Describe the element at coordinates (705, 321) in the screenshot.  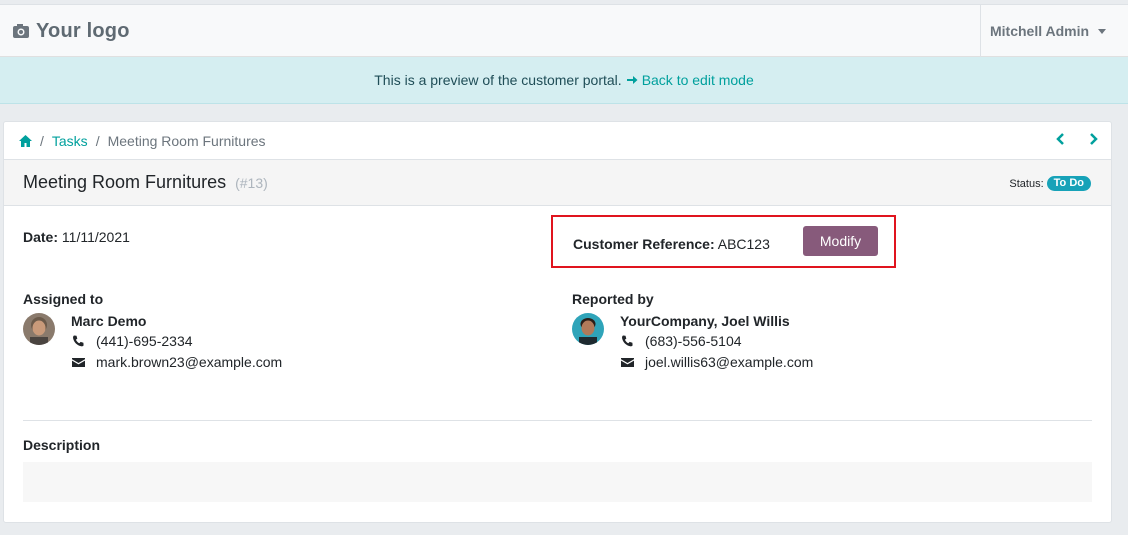
I see `reported-name: YourCompany, Joel Willis` at that location.